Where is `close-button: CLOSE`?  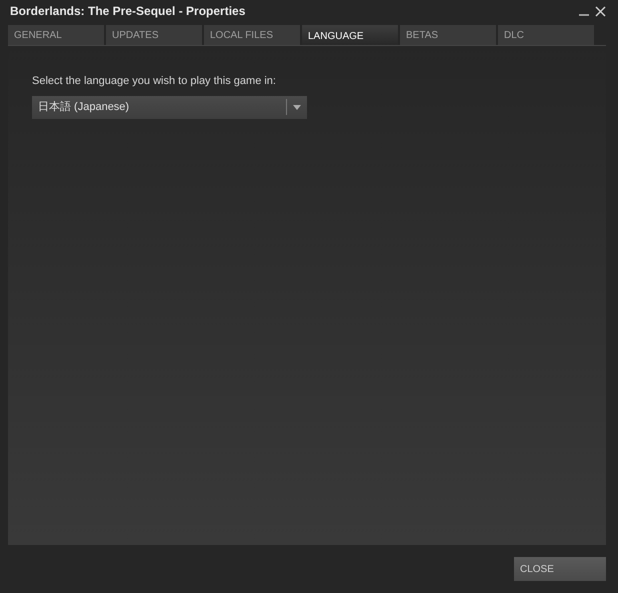 close-button: CLOSE is located at coordinates (560, 569).